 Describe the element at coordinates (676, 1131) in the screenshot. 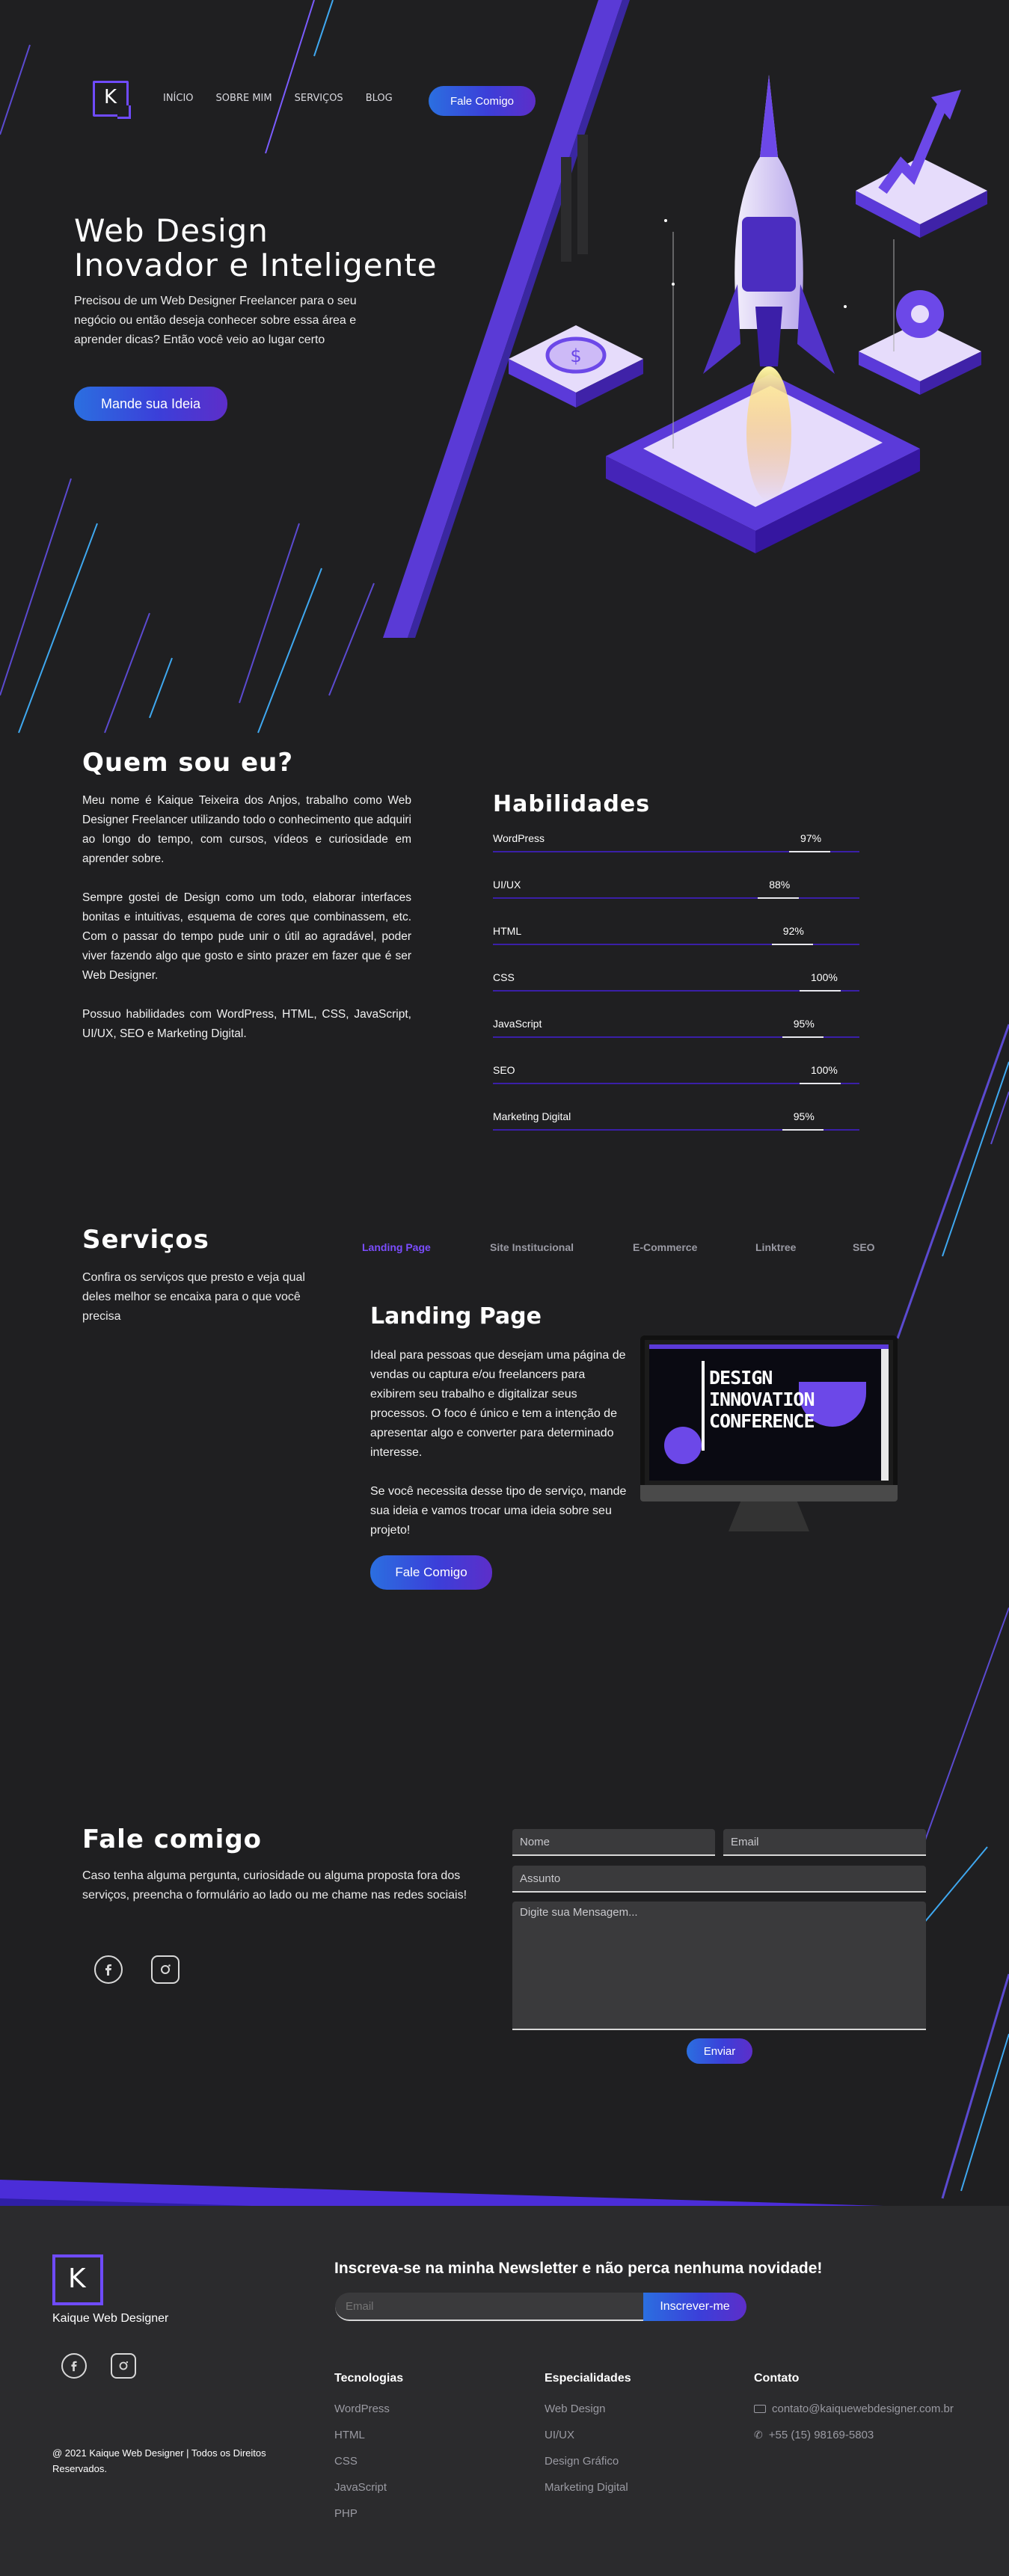

I see `skill-row: Marketing Digital 95%` at that location.